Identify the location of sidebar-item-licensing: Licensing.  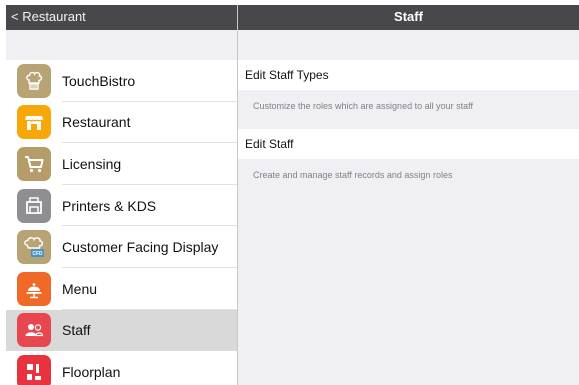
(121, 164).